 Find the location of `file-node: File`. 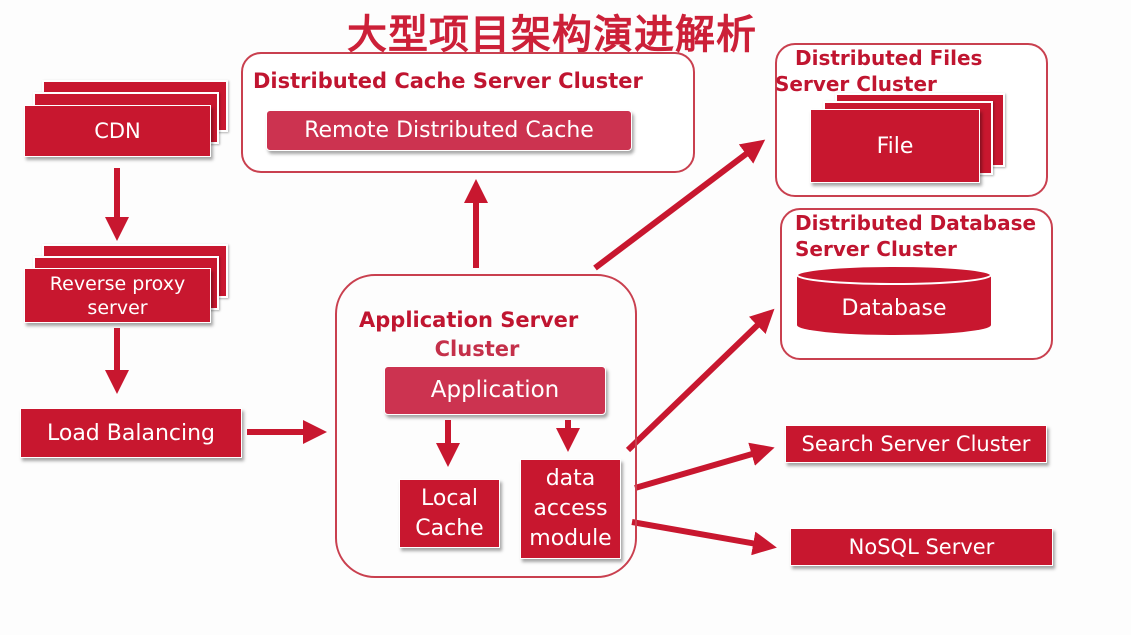

file-node: File is located at coordinates (895, 146).